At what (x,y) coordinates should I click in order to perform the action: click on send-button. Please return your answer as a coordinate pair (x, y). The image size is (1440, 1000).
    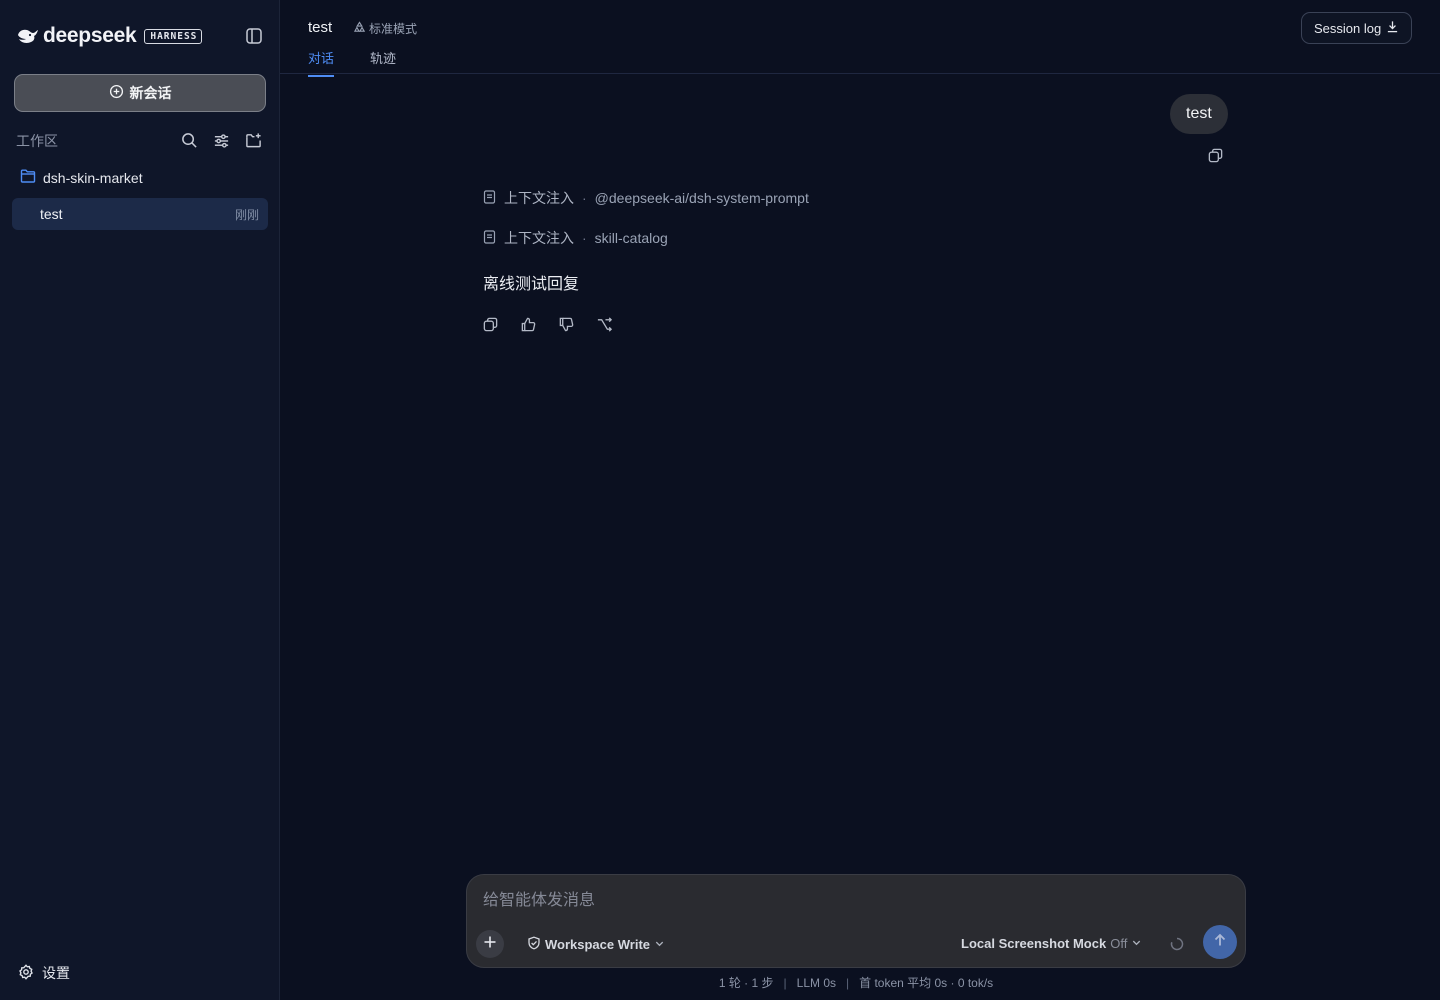
    Looking at the image, I should click on (1220, 942).